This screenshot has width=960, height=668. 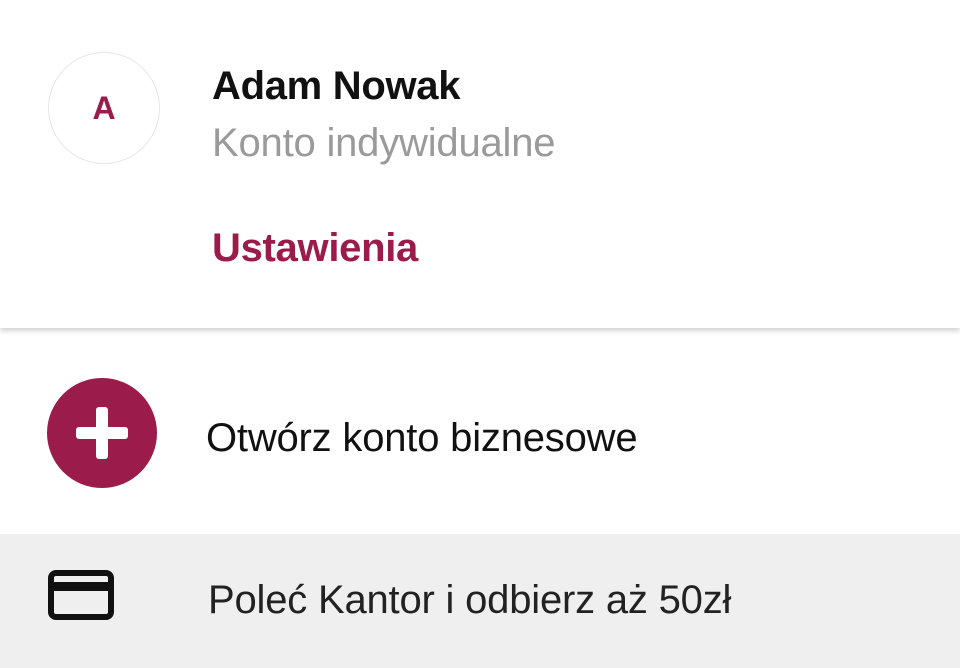 I want to click on credit-card-icon, so click(x=81, y=595).